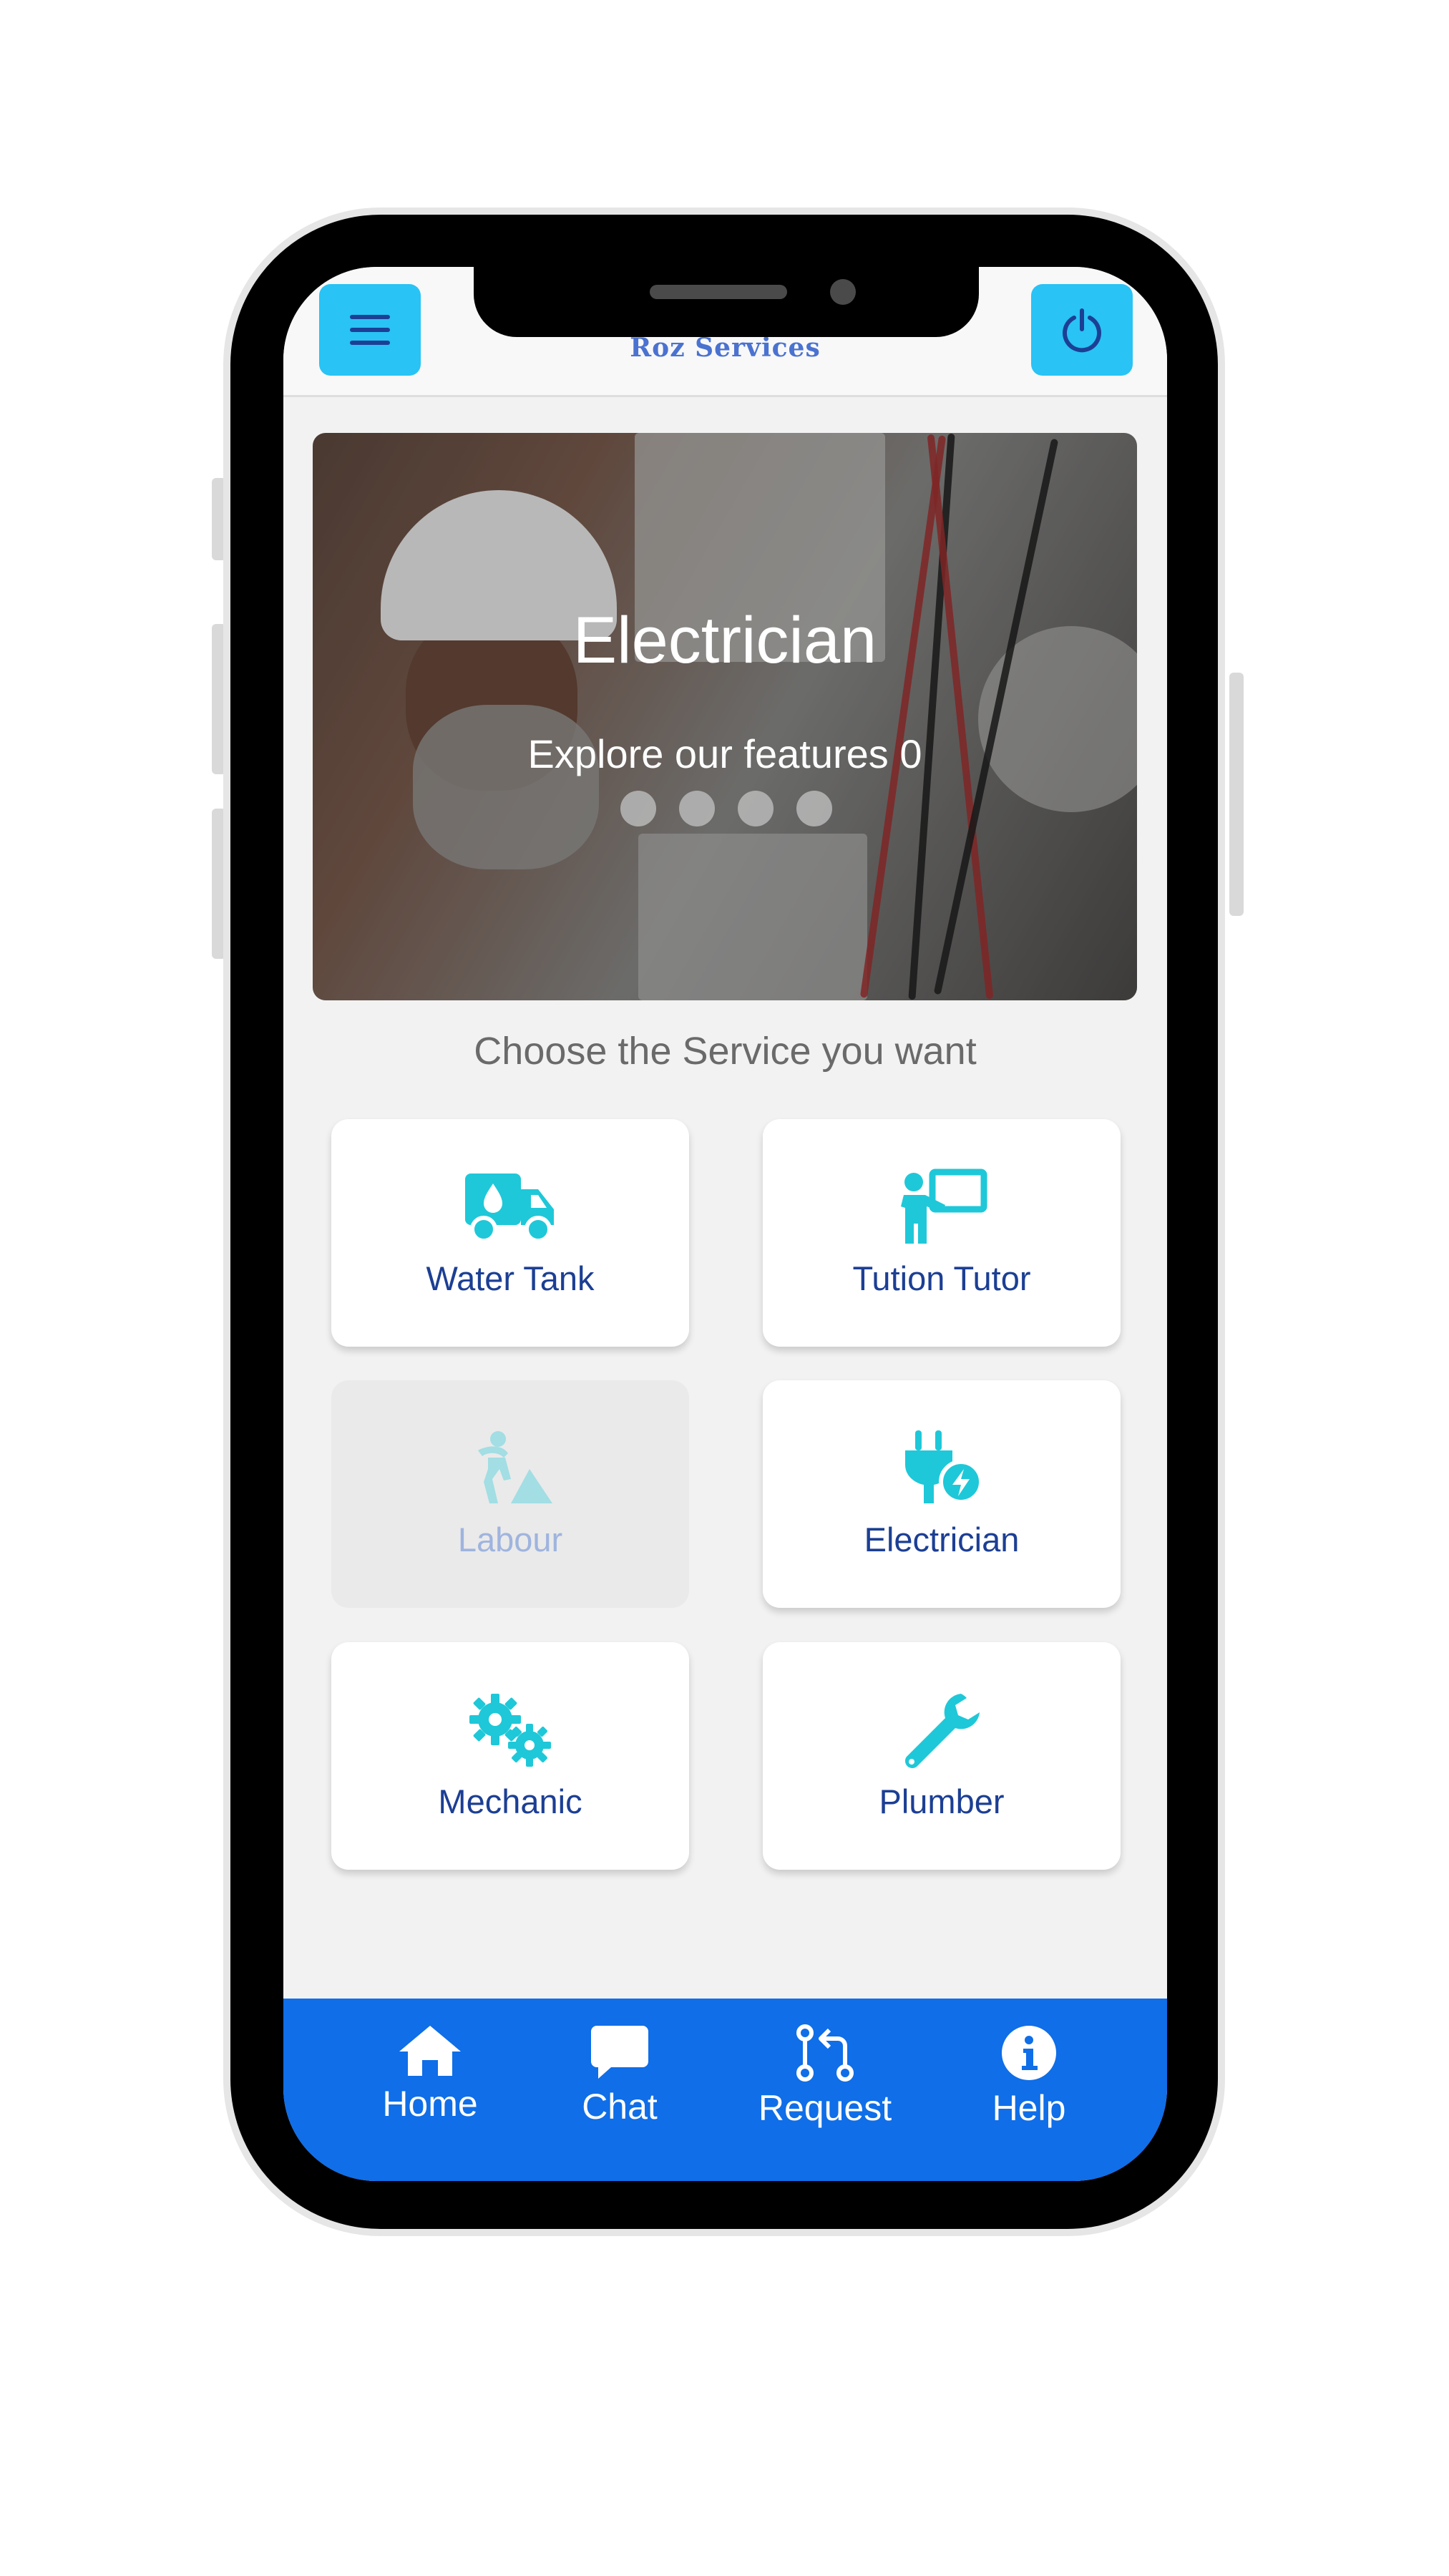 The image size is (1449, 2576). I want to click on service-card-water-tank: Water Tank, so click(510, 1233).